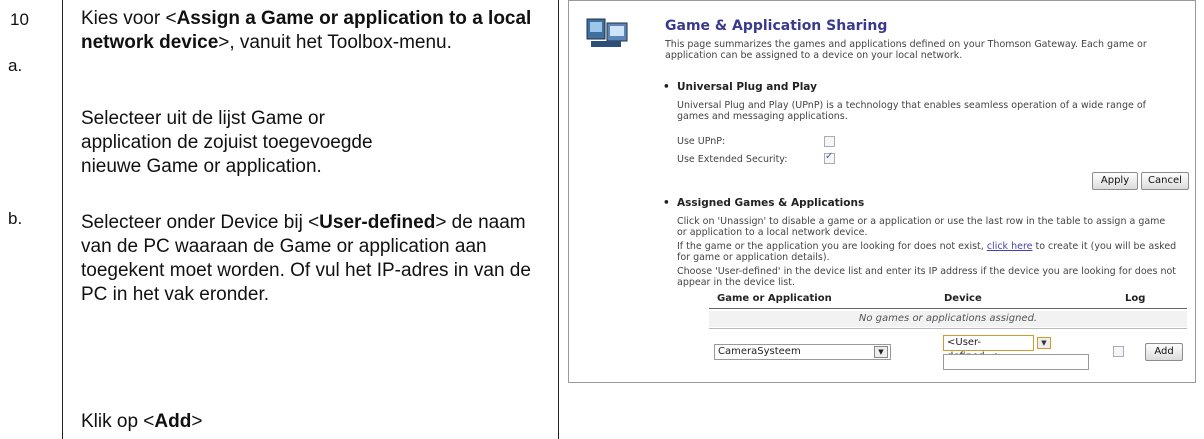  Describe the element at coordinates (118, 421) in the screenshot. I see `instruction-add-prefix: Klik op <` at that location.